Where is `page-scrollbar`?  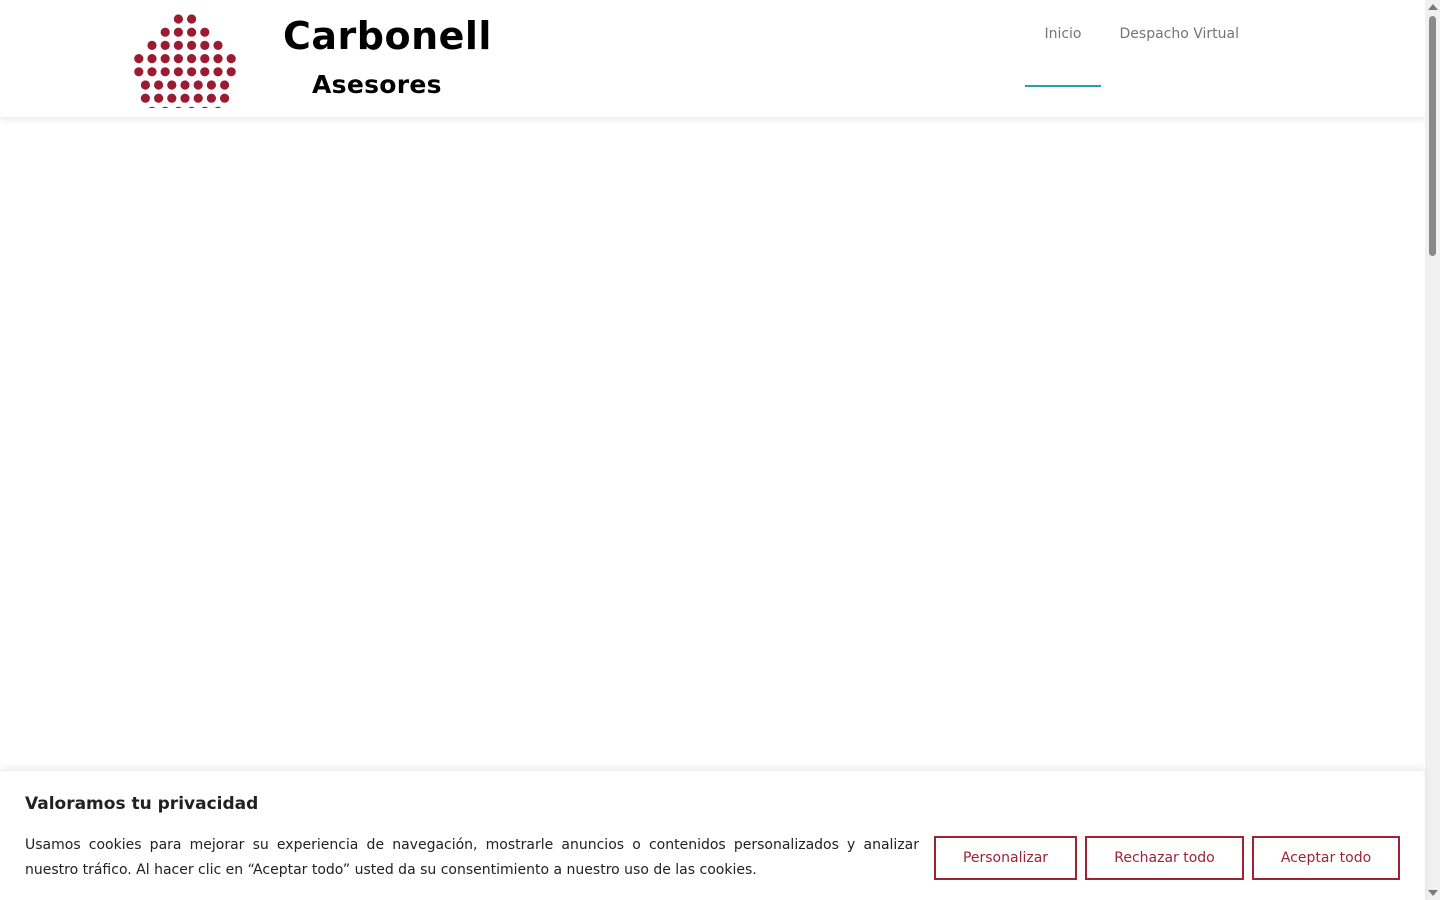
page-scrollbar is located at coordinates (1432, 450).